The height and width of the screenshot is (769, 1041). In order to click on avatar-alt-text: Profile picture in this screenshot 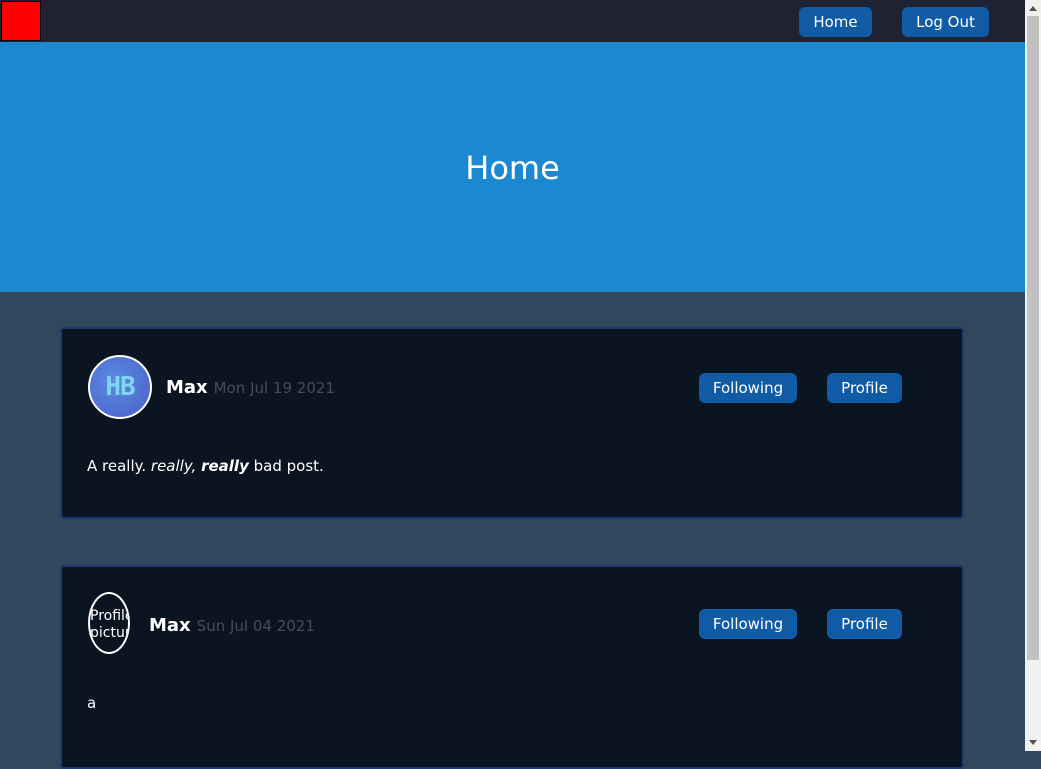, I will do `click(110, 624)`.